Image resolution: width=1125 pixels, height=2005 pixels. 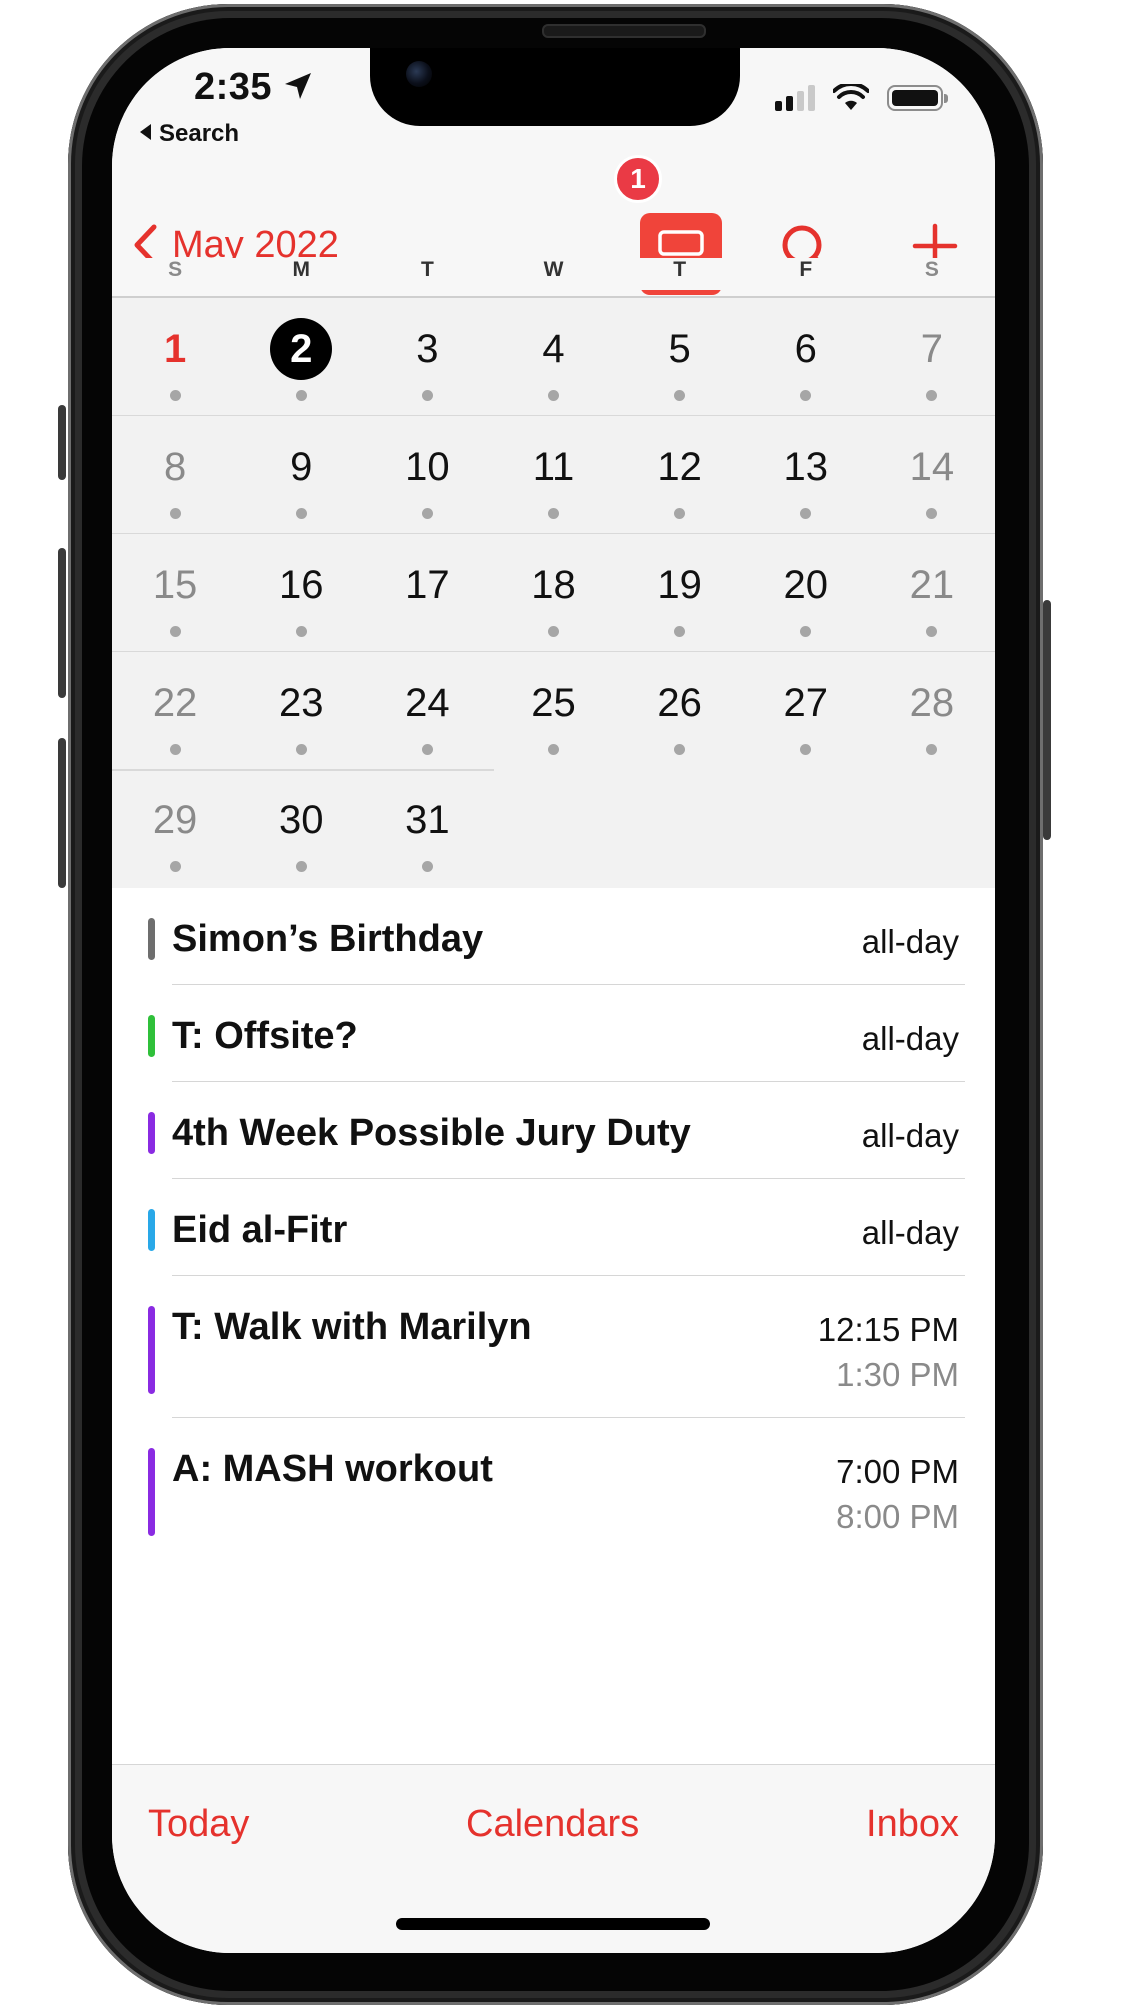 I want to click on day-cell: 27, so click(x=806, y=710).